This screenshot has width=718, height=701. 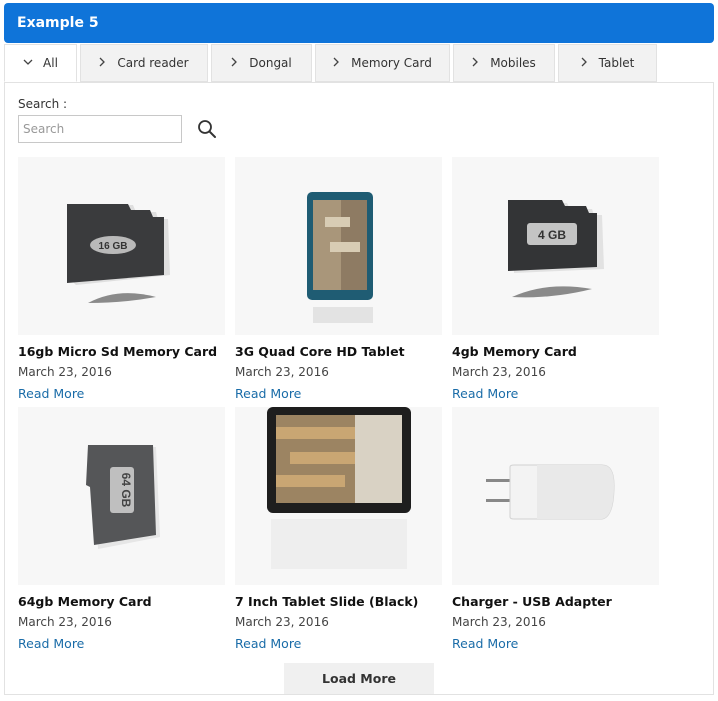 What do you see at coordinates (359, 678) in the screenshot?
I see `load-more-button: Load More` at bounding box center [359, 678].